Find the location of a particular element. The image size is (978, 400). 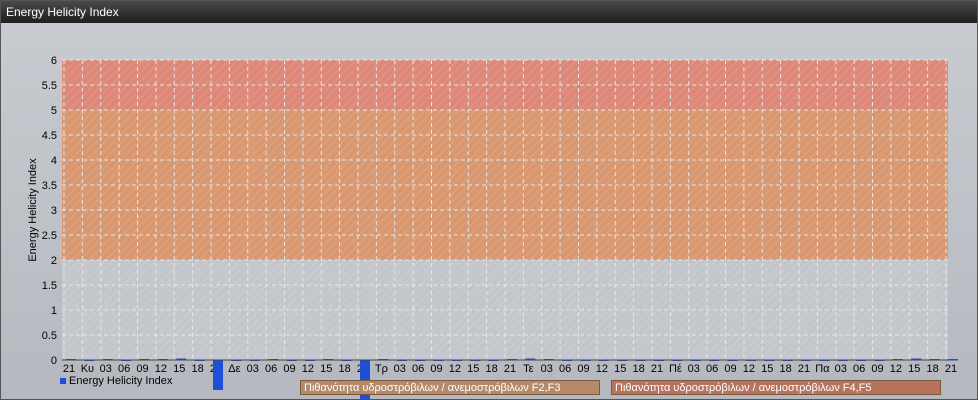

y-tick-label: 0.5 is located at coordinates (49, 336).